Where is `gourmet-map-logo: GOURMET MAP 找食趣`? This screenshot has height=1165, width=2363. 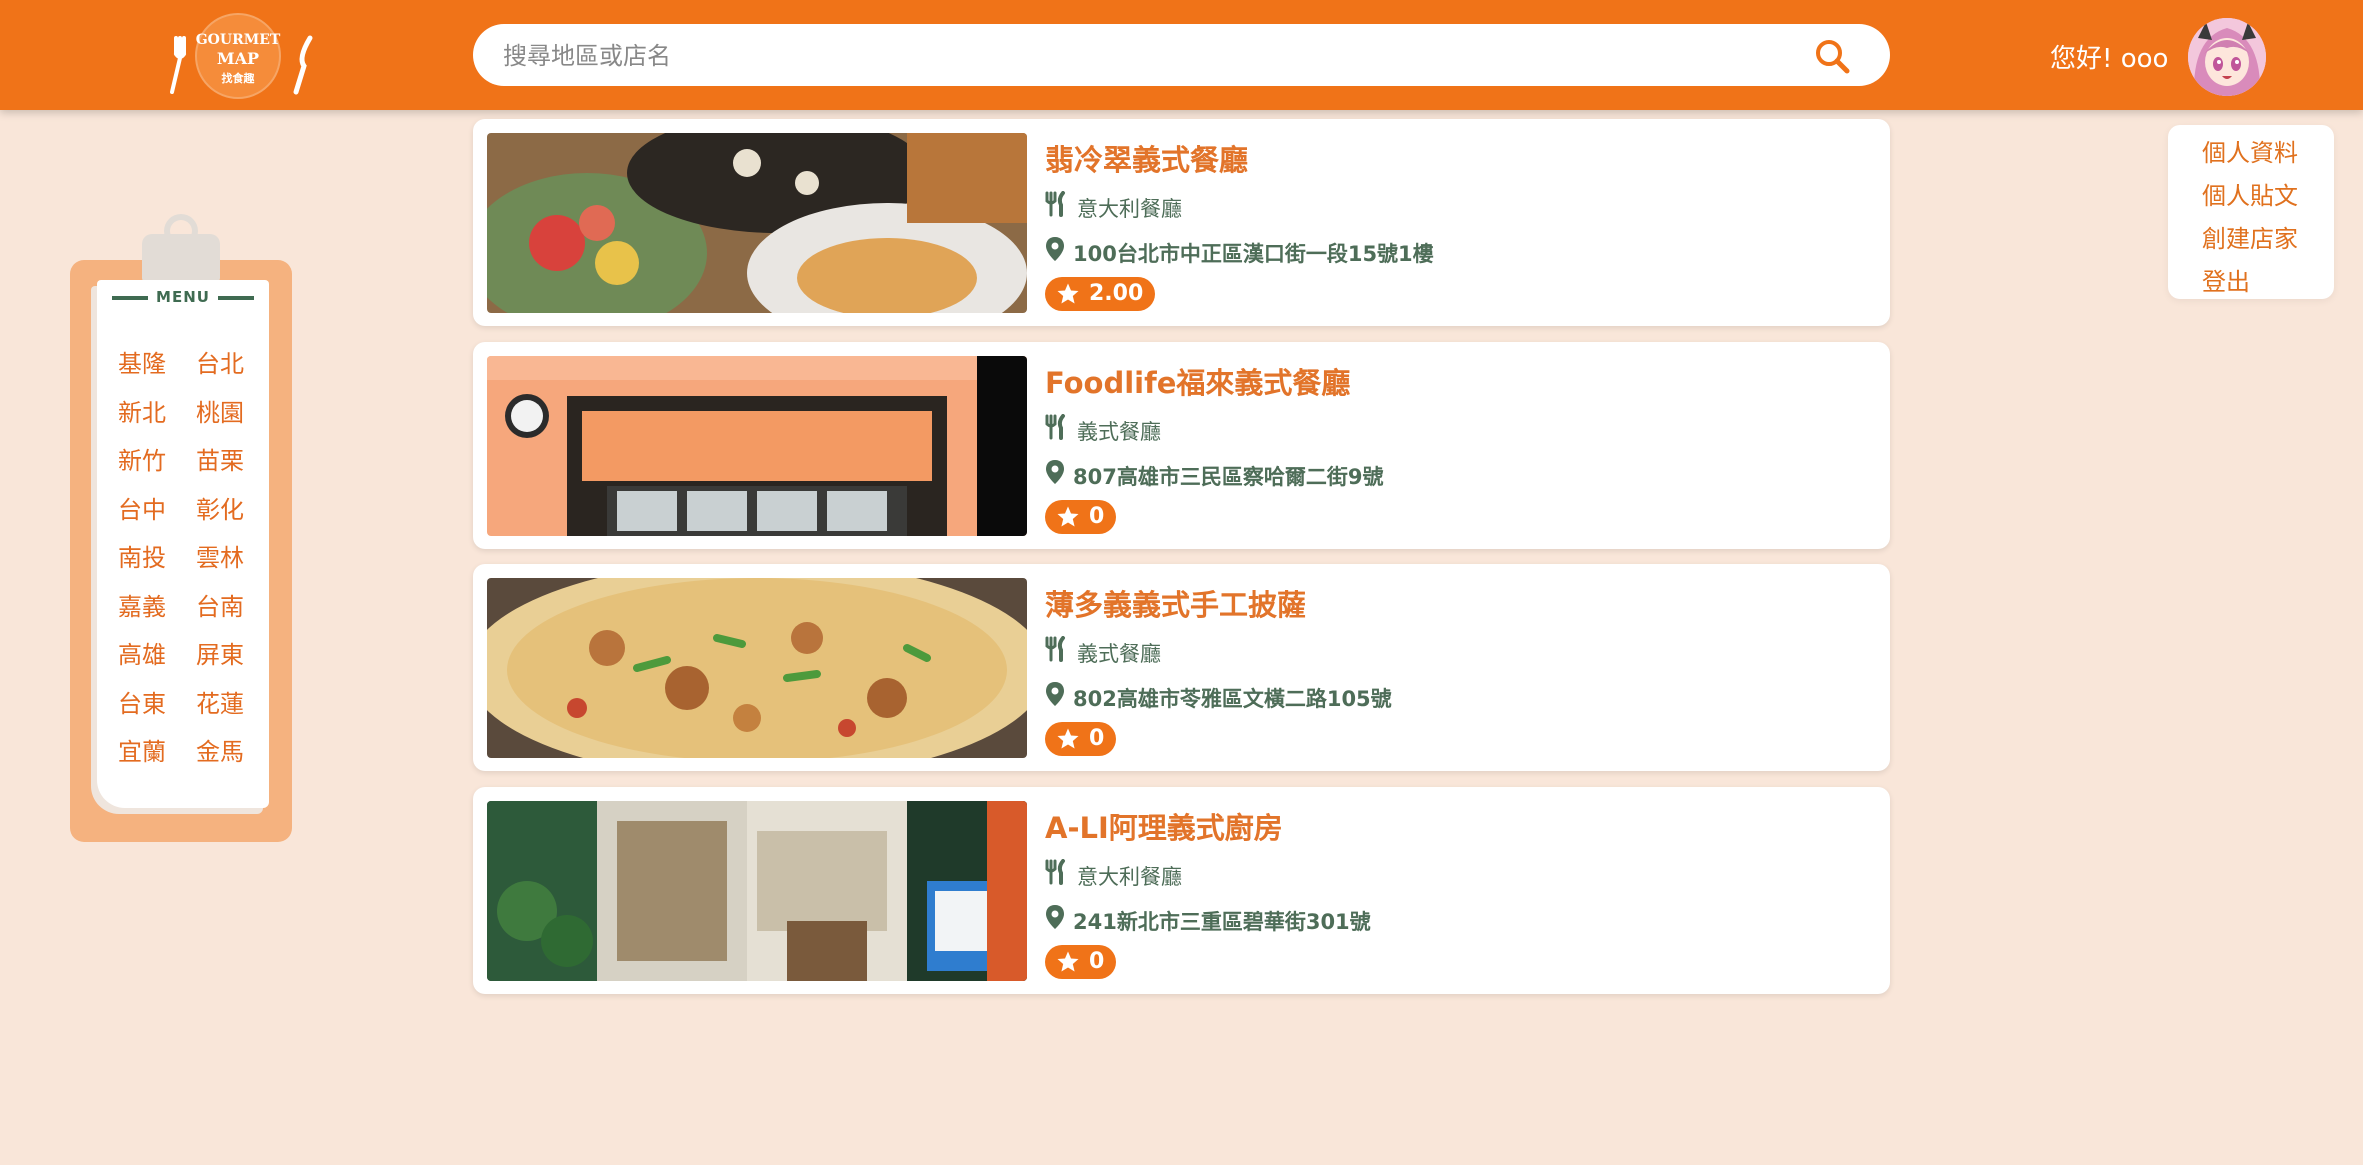
gourmet-map-logo: GOURMET MAP 找食趣 is located at coordinates (238, 55).